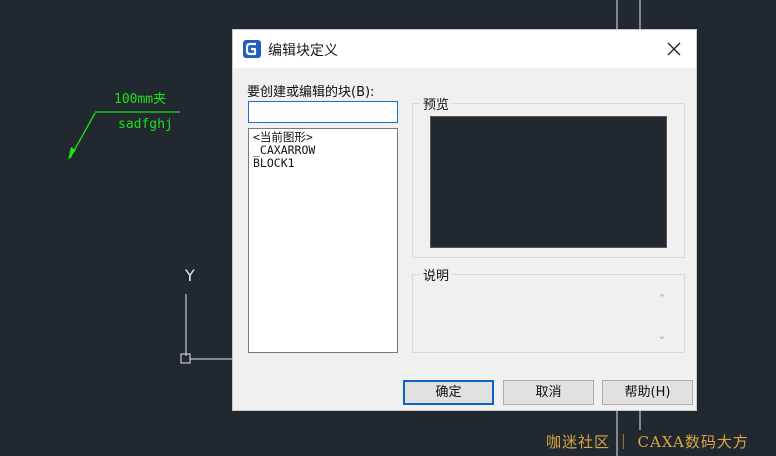 The width and height of the screenshot is (776, 456). What do you see at coordinates (662, 336) in the screenshot?
I see `scroll-down-icon: ⌄` at bounding box center [662, 336].